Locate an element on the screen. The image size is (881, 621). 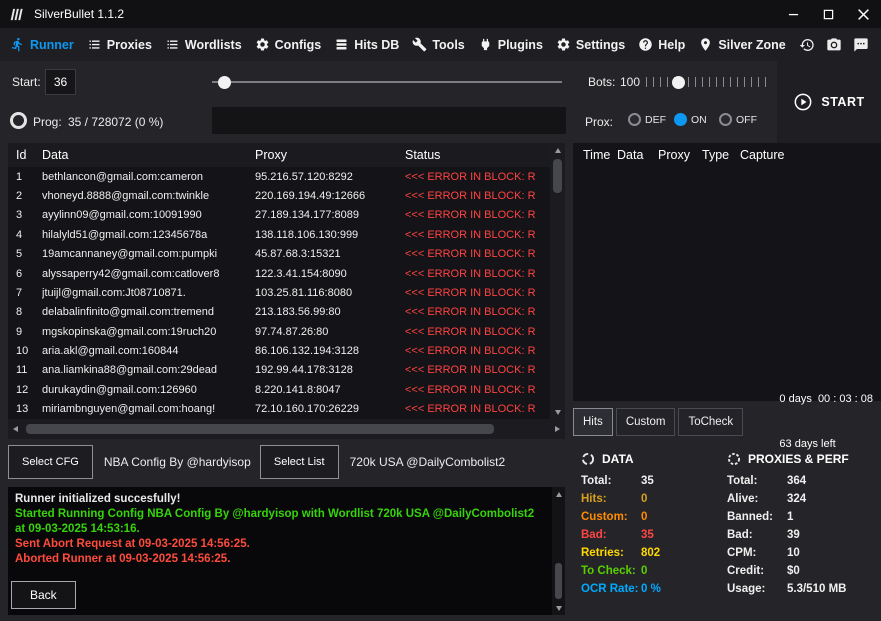
select-cfg-button: Select CFG is located at coordinates (50, 462).